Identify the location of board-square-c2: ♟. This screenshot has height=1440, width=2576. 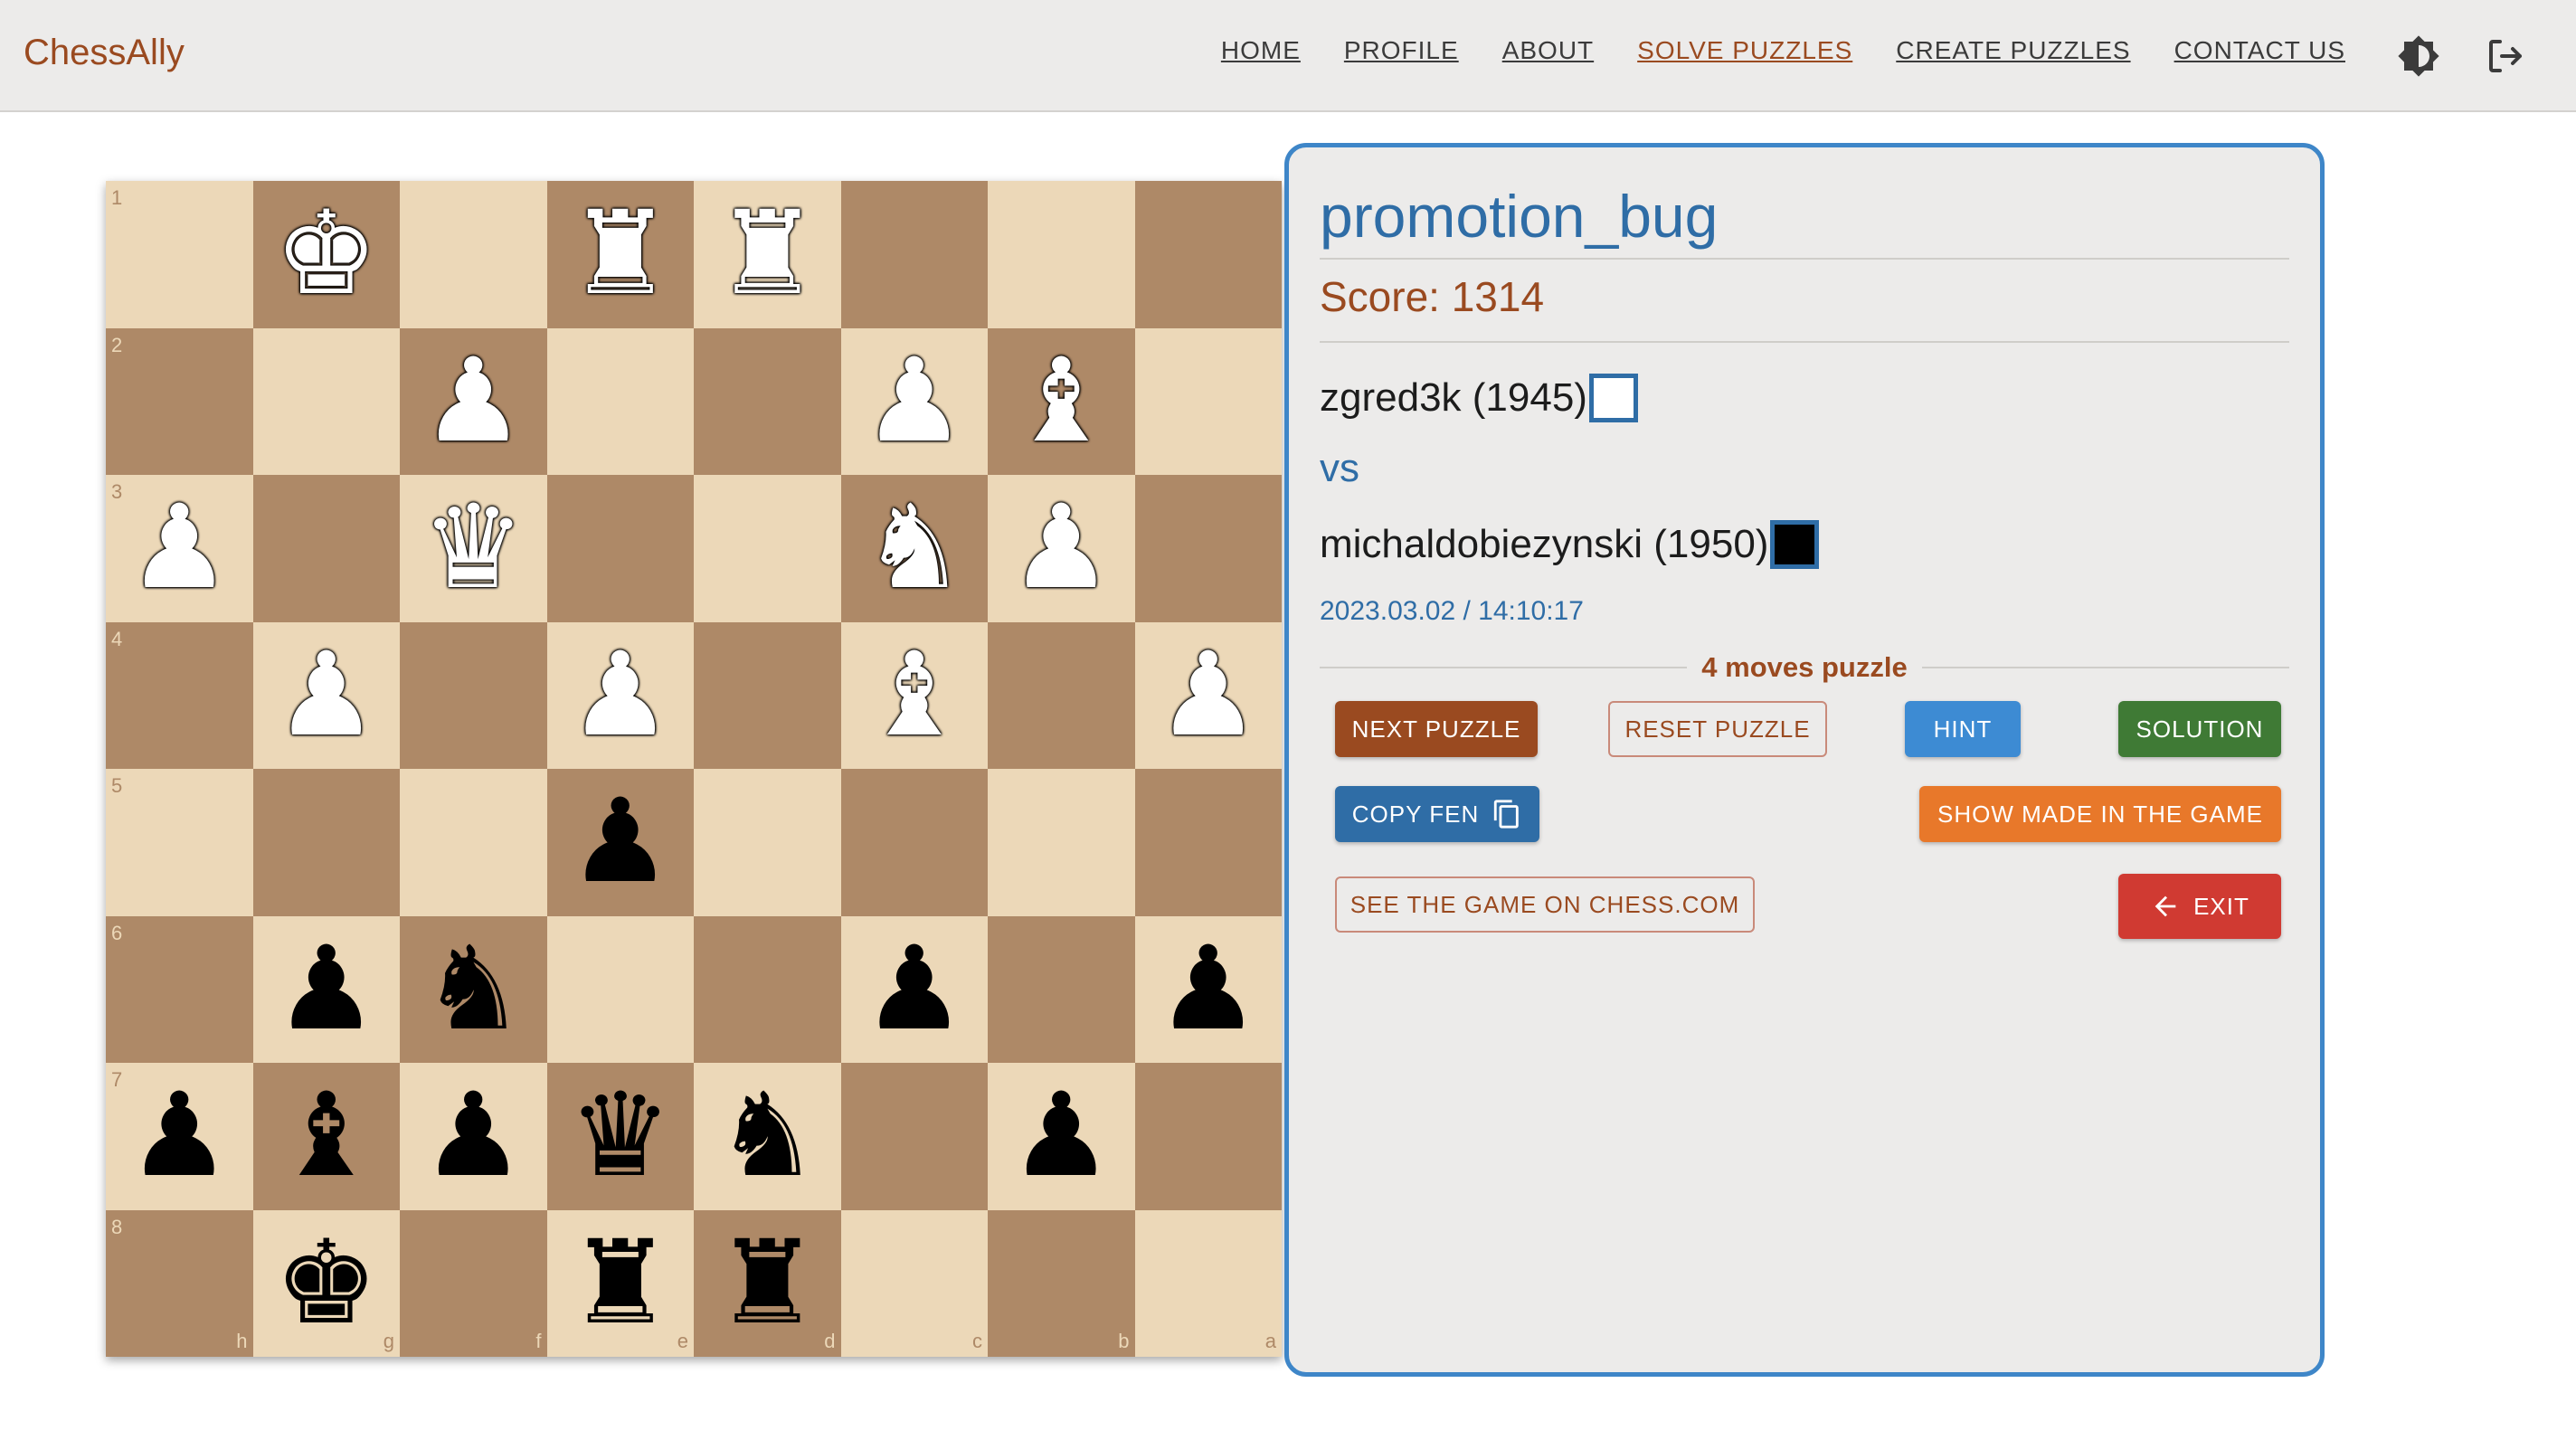
(914, 401).